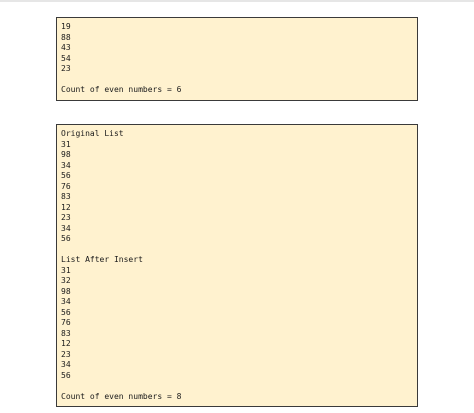 Image resolution: width=474 pixels, height=413 pixels. I want to click on list-after-insert-heading: List After Insert, so click(102, 259).